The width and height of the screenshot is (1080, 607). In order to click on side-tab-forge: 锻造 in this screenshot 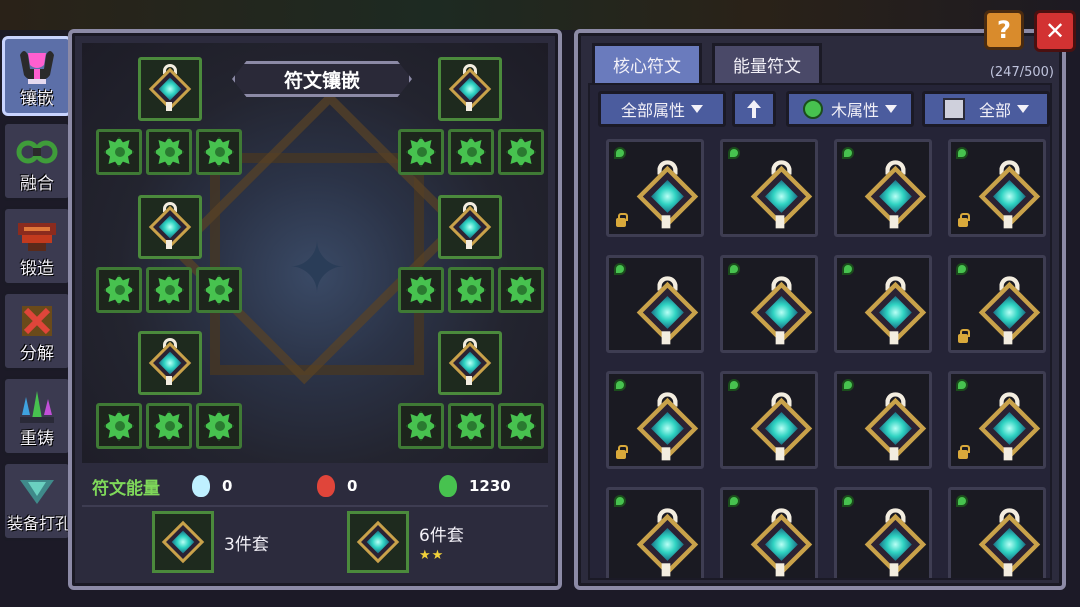, I will do `click(37, 246)`.